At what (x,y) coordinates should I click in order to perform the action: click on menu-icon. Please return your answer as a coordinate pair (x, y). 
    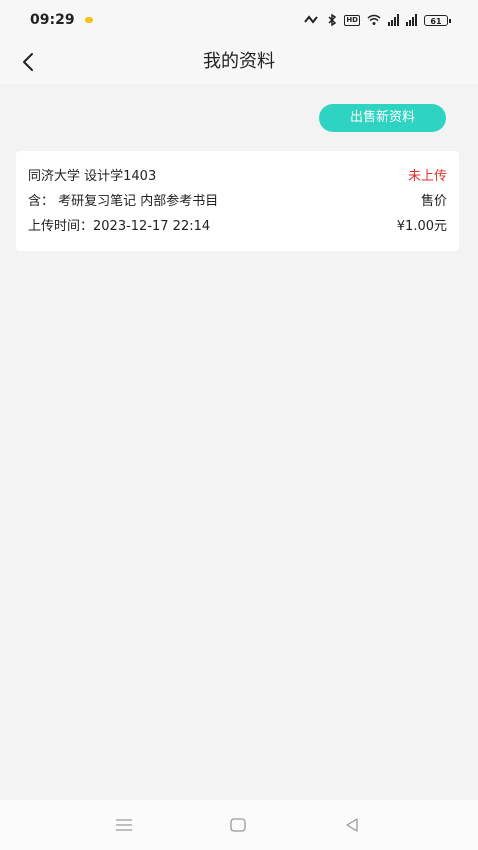
    Looking at the image, I should click on (124, 825).